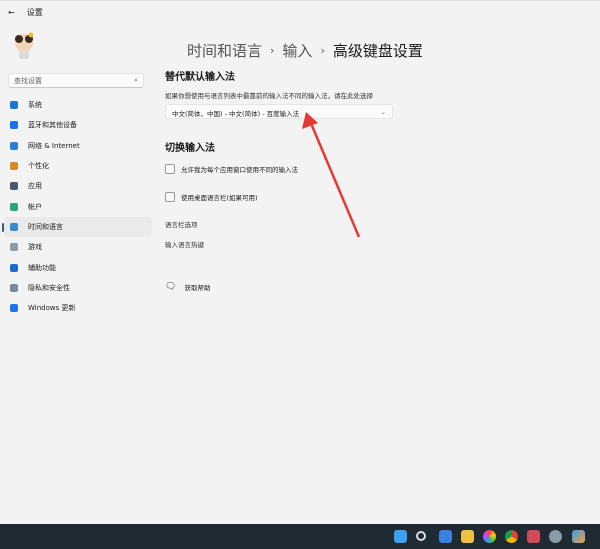  I want to click on section-title-switch-ime: 切换输入法, so click(190, 148).